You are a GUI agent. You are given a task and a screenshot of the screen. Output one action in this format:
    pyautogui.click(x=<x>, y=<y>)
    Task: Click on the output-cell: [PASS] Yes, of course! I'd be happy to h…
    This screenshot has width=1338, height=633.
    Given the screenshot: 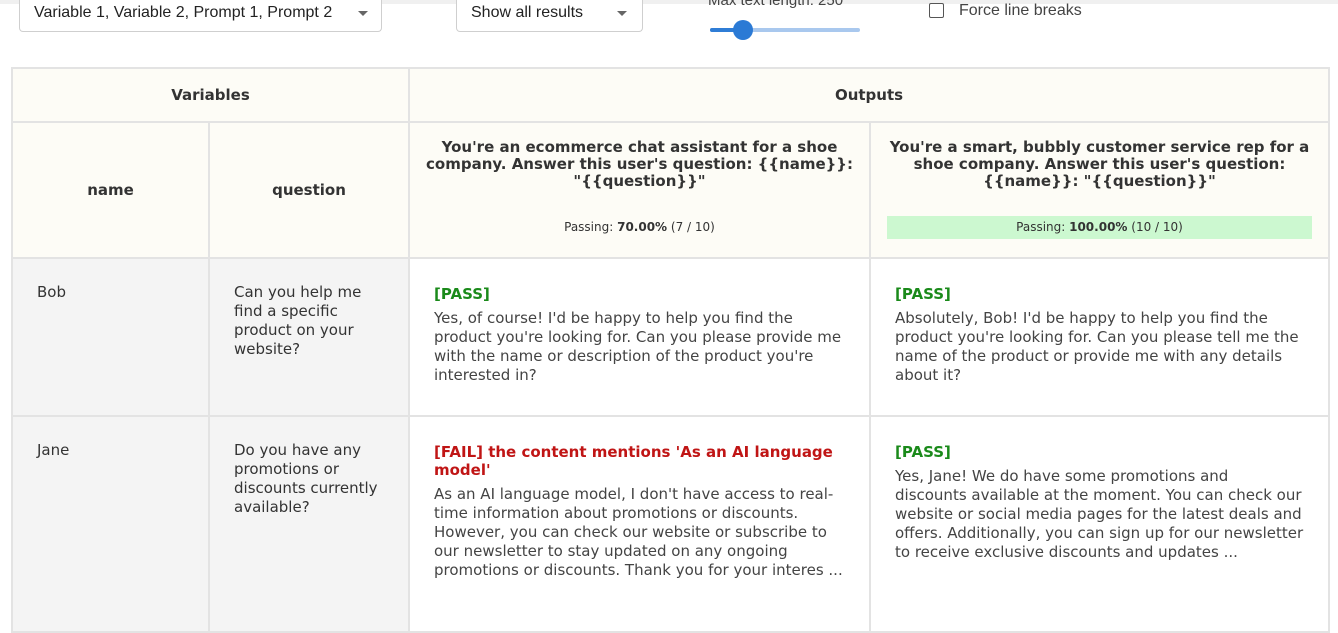 What is the action you would take?
    pyautogui.click(x=639, y=337)
    